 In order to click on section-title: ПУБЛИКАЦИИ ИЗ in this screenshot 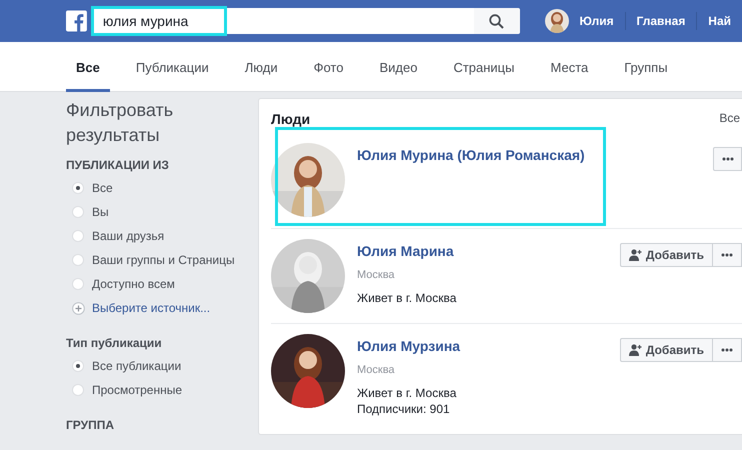, I will do `click(118, 165)`.